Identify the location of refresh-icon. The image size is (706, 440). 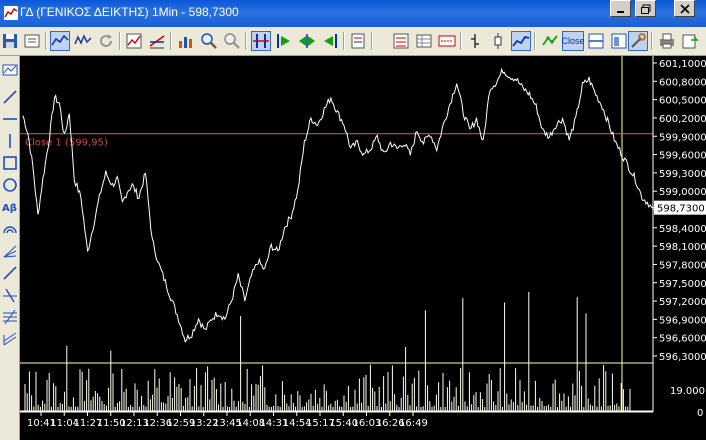
(106, 40).